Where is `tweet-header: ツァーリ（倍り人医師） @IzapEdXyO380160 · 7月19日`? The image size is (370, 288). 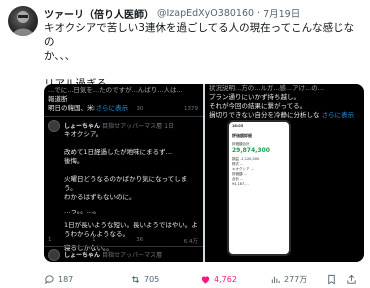 tweet-header: ツァーリ（倍り人医師） @IzapEdXyO380160 · 7月19日 is located at coordinates (172, 13).